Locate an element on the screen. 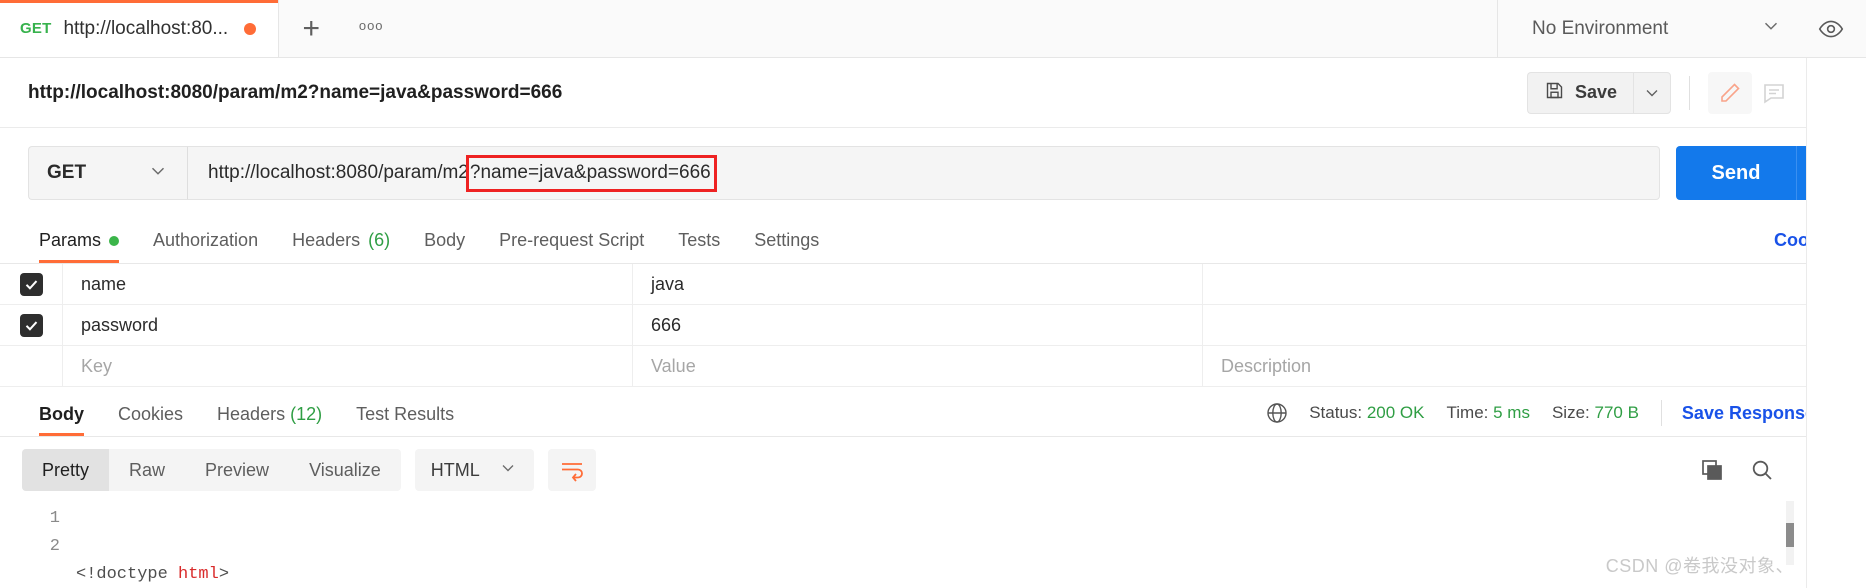  floppy-disk-icon is located at coordinates (1554, 93).